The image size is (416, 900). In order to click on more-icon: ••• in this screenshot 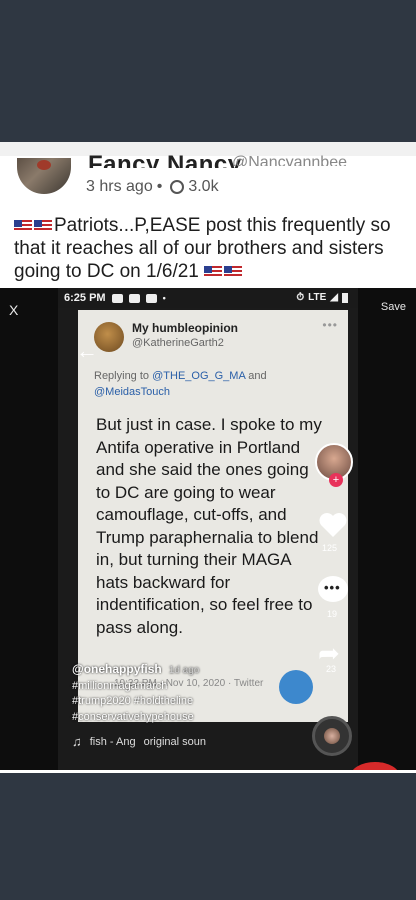, I will do `click(330, 325)`.